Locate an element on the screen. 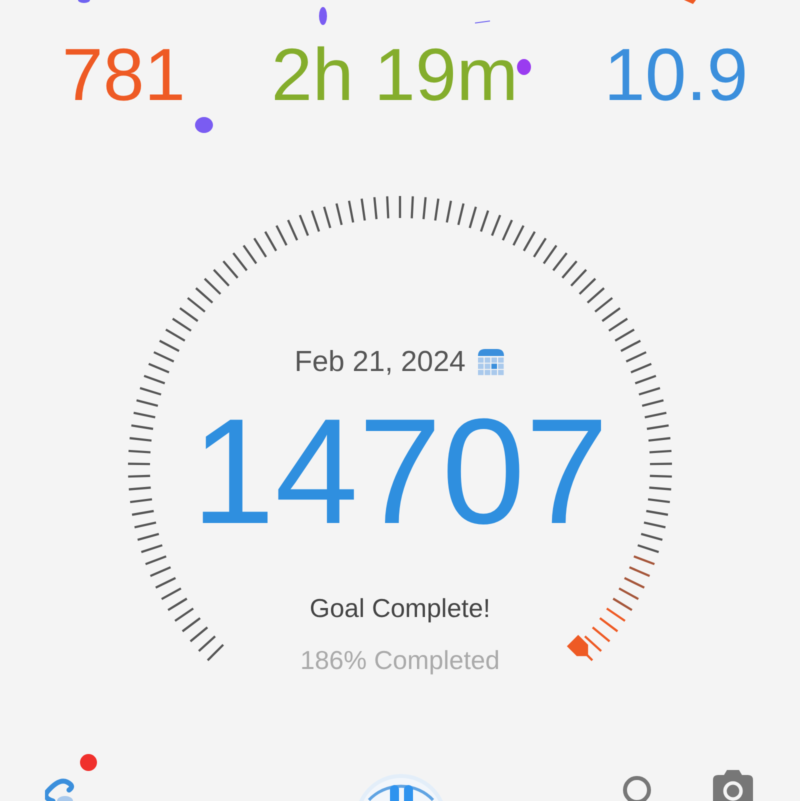  step-count: 14707 is located at coordinates (400, 471).